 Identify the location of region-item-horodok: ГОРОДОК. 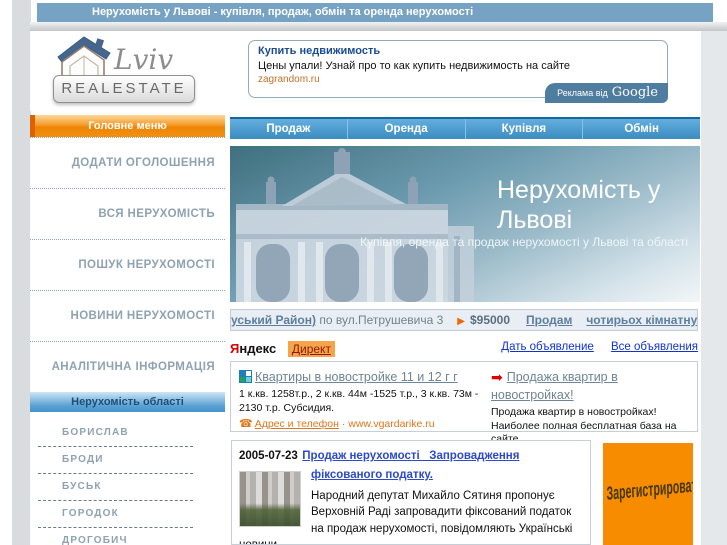
(127, 514).